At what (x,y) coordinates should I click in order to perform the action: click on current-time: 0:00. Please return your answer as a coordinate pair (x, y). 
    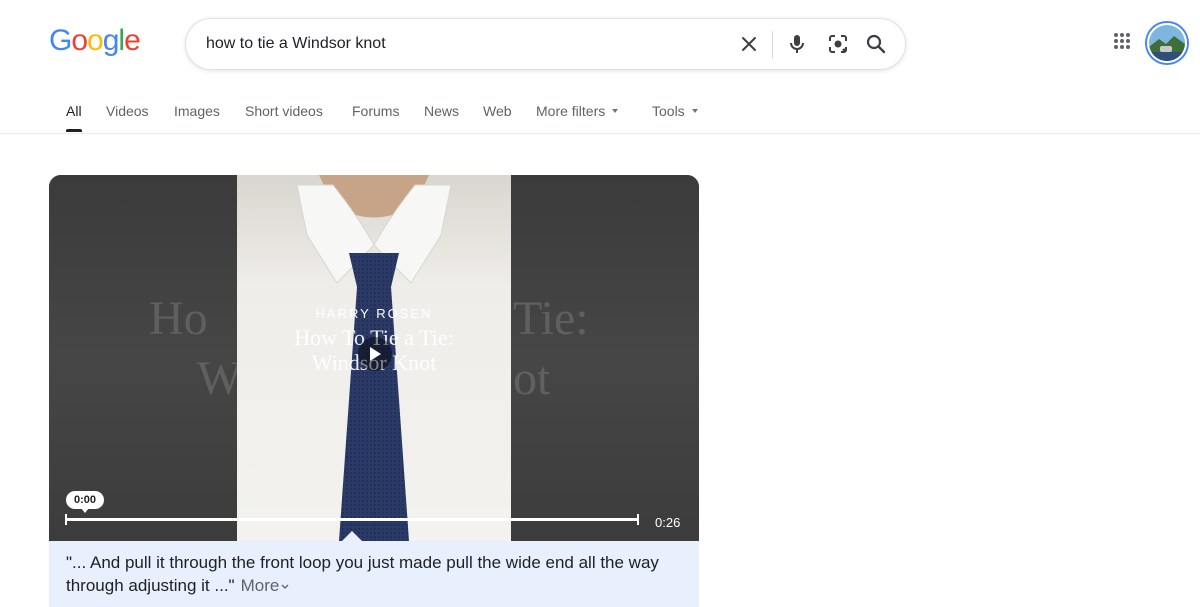
    Looking at the image, I should click on (85, 502).